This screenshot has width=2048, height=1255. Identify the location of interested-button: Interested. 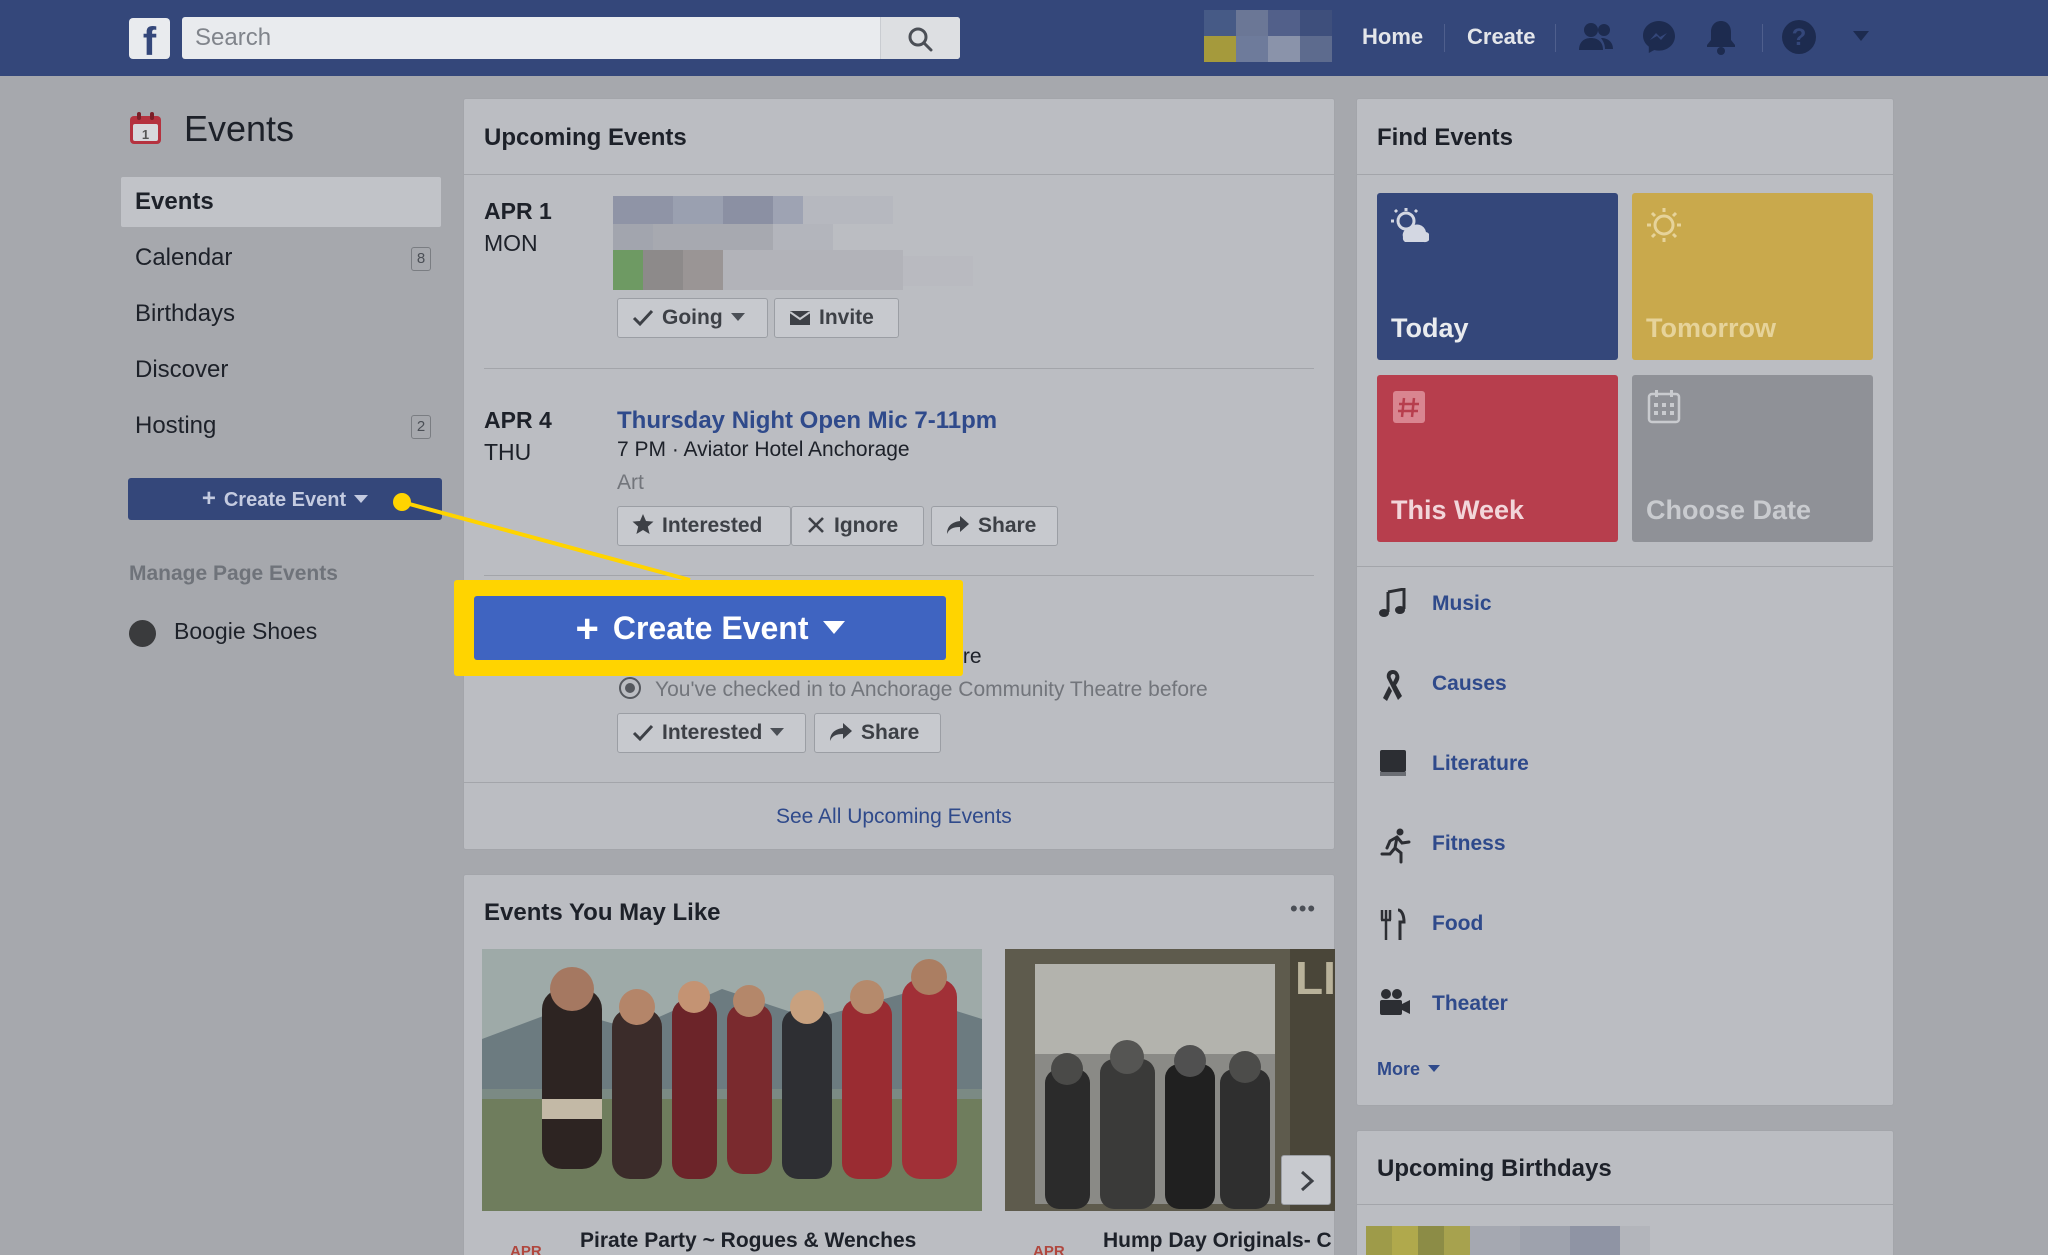
(704, 526).